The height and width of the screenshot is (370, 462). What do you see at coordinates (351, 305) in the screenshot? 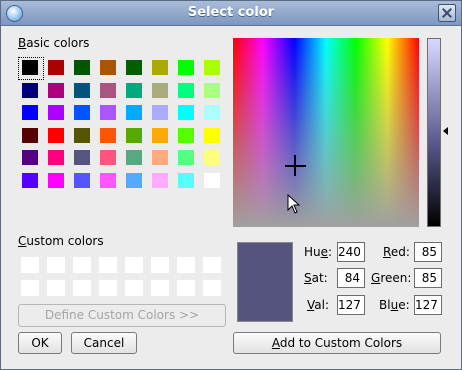
I see `val-field: 127` at bounding box center [351, 305].